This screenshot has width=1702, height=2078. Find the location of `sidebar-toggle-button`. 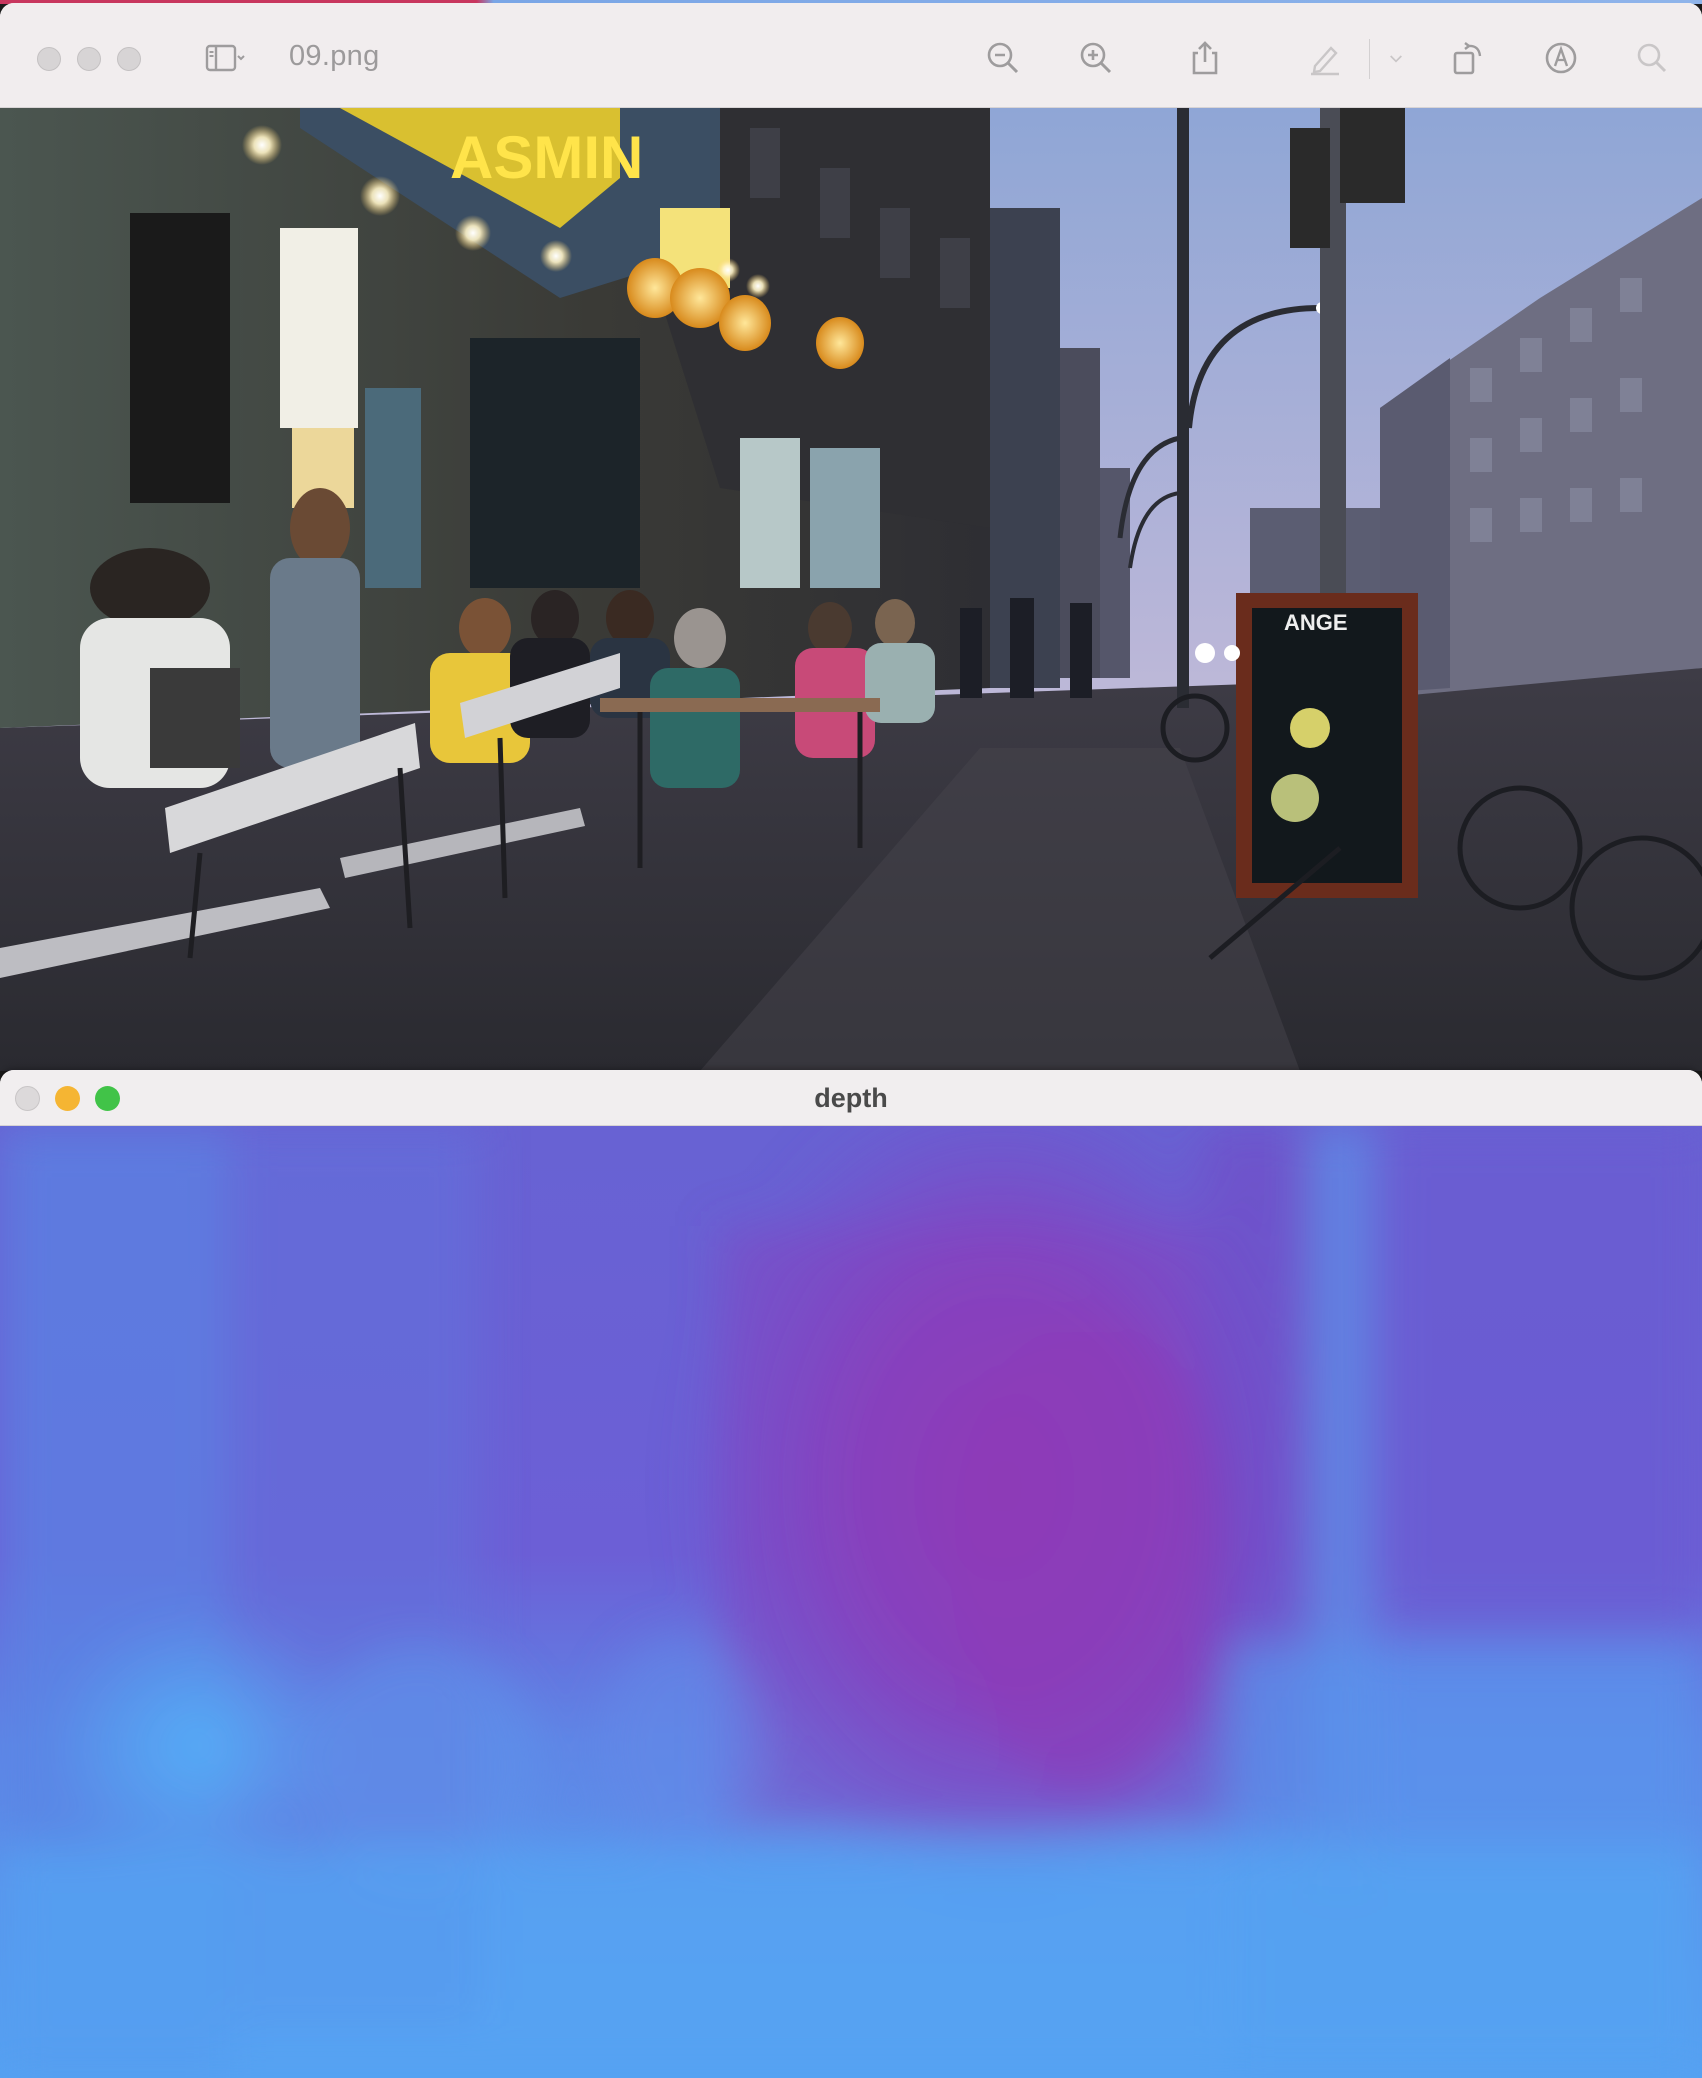

sidebar-toggle-button is located at coordinates (225, 58).